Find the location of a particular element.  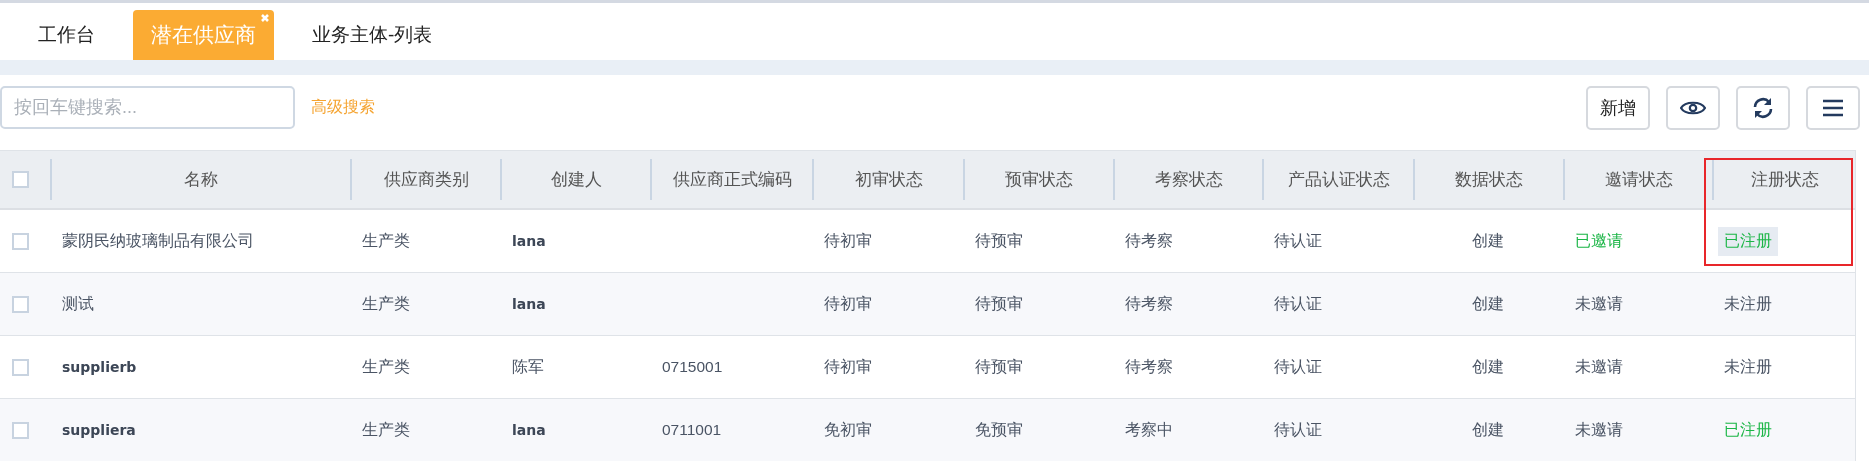

table-cell-text: 已注册 is located at coordinates (1748, 429).